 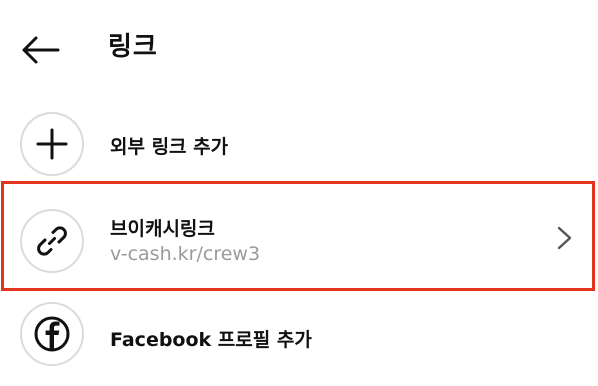 I want to click on facebook-icon, so click(x=52, y=334).